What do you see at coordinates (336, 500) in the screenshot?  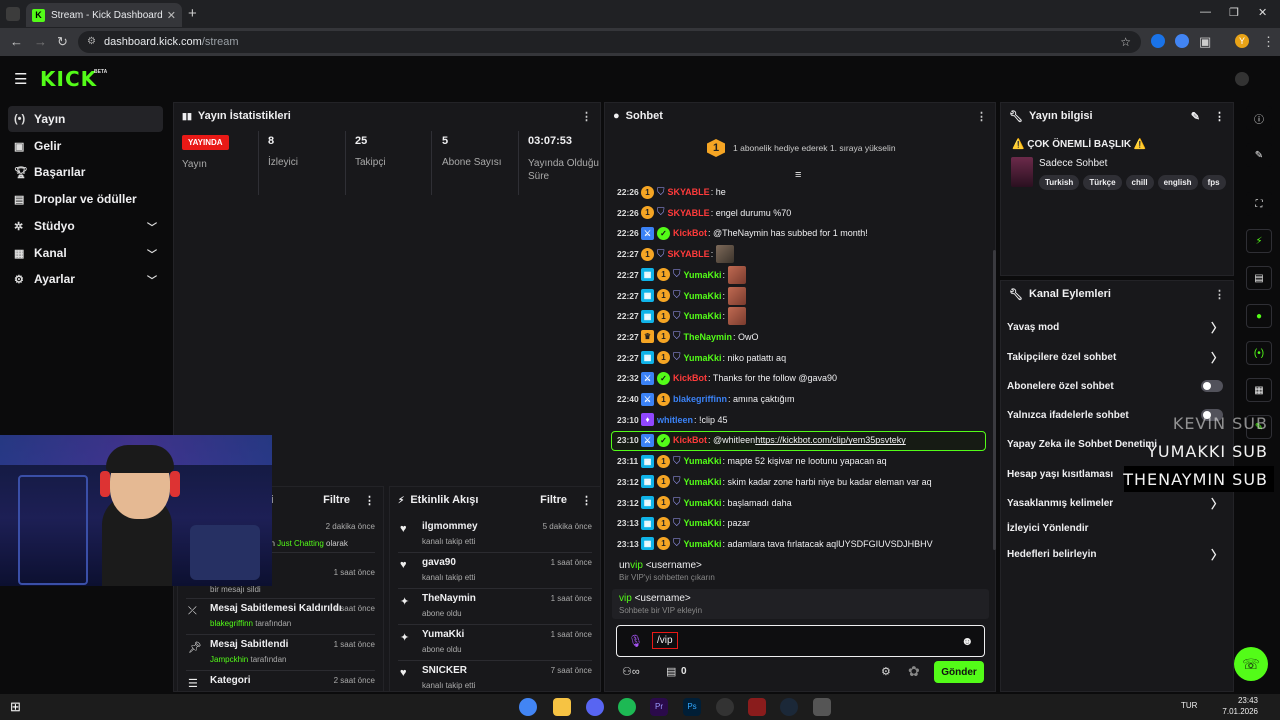 I see `mod-log-filter: Filtre` at bounding box center [336, 500].